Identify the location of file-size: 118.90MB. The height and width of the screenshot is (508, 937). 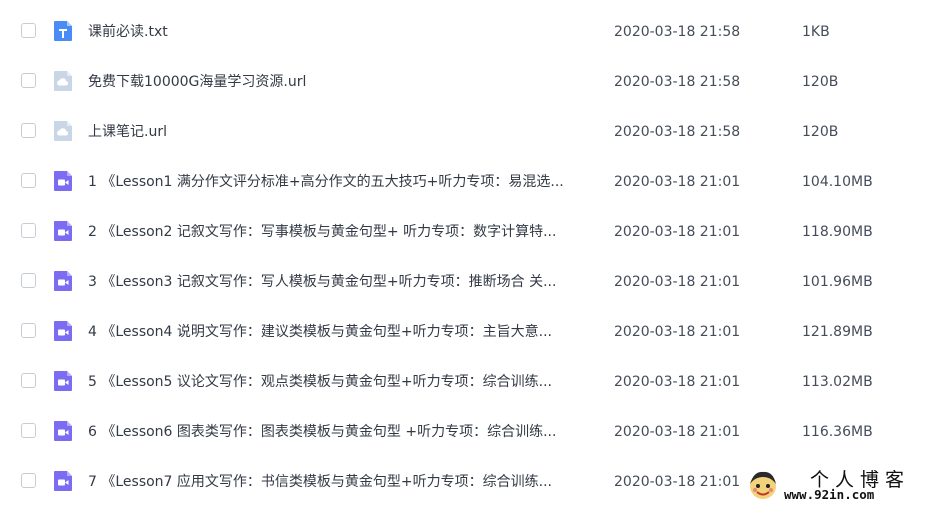
(837, 232).